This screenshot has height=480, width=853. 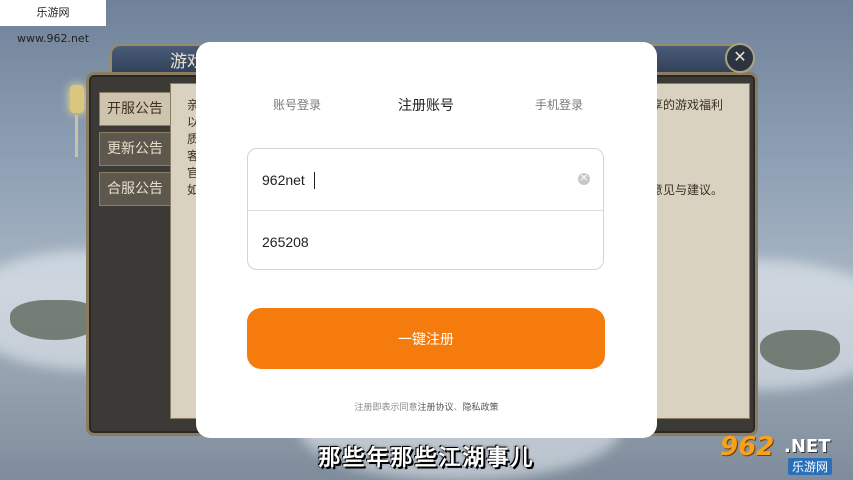 What do you see at coordinates (687, 105) in the screenshot?
I see `notice-line: 享的游戏福利` at bounding box center [687, 105].